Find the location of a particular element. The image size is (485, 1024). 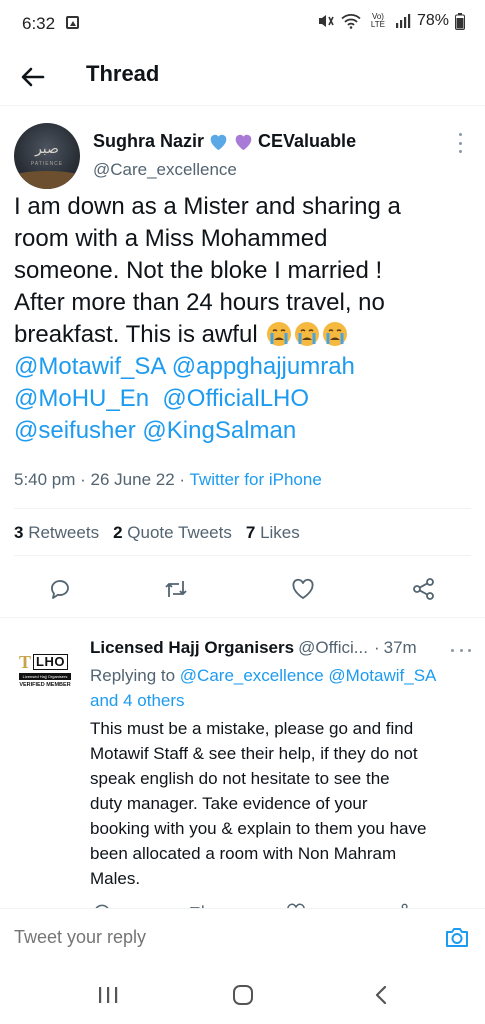

back-arrow-icon is located at coordinates (33, 77).